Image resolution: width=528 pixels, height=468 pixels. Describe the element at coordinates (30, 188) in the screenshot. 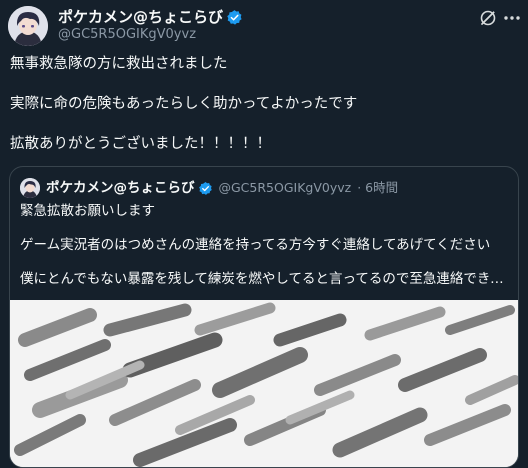

I see `quoted-author-avatar` at that location.